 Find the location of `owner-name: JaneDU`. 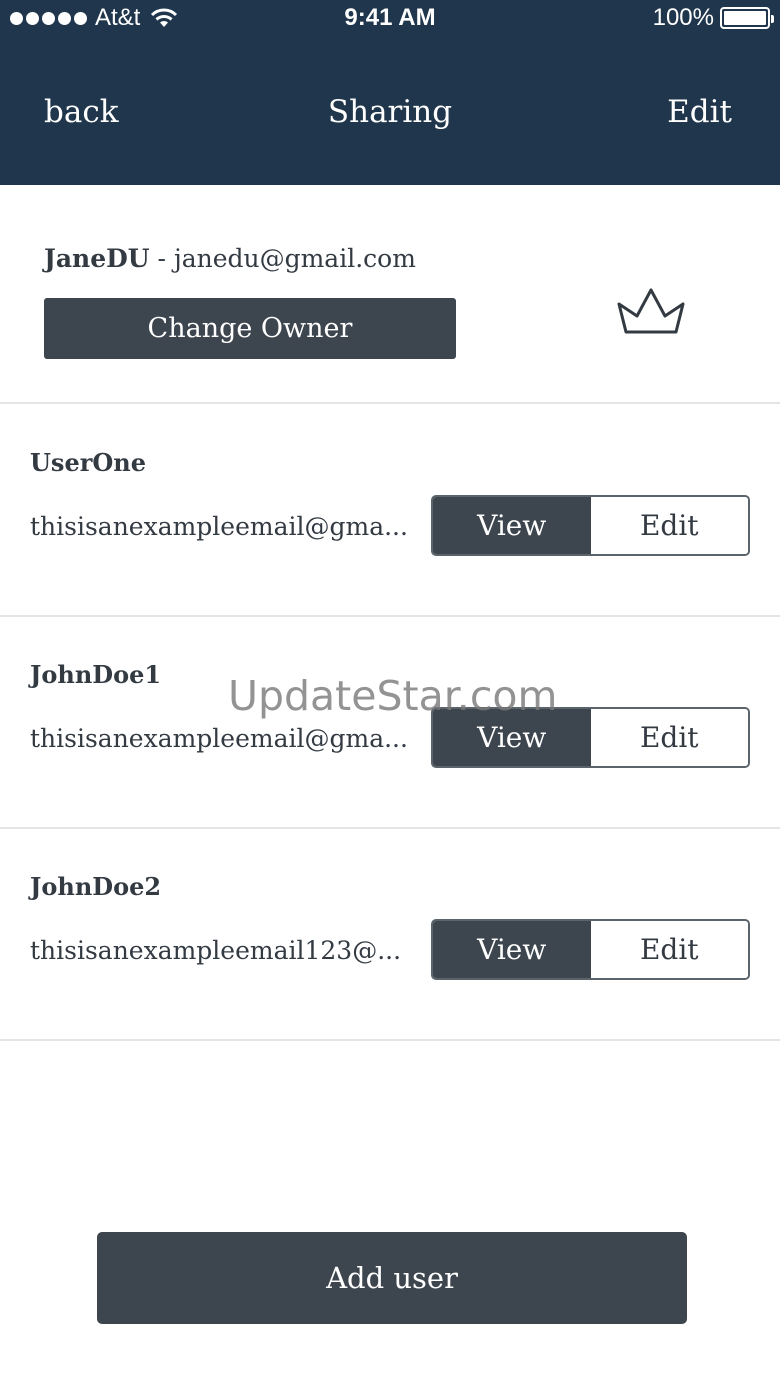

owner-name: JaneDU is located at coordinates (97, 258).